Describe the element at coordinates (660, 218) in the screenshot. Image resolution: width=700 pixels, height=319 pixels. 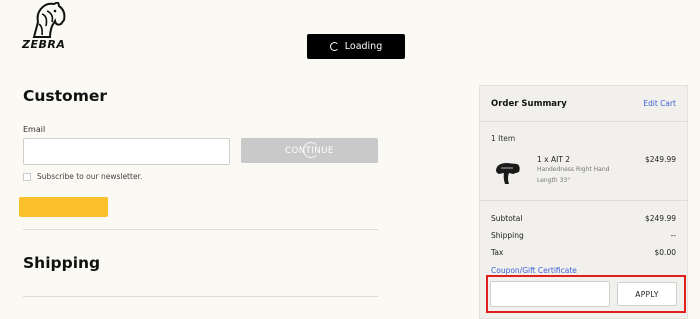
I see `subtotal-value: $249.99` at that location.